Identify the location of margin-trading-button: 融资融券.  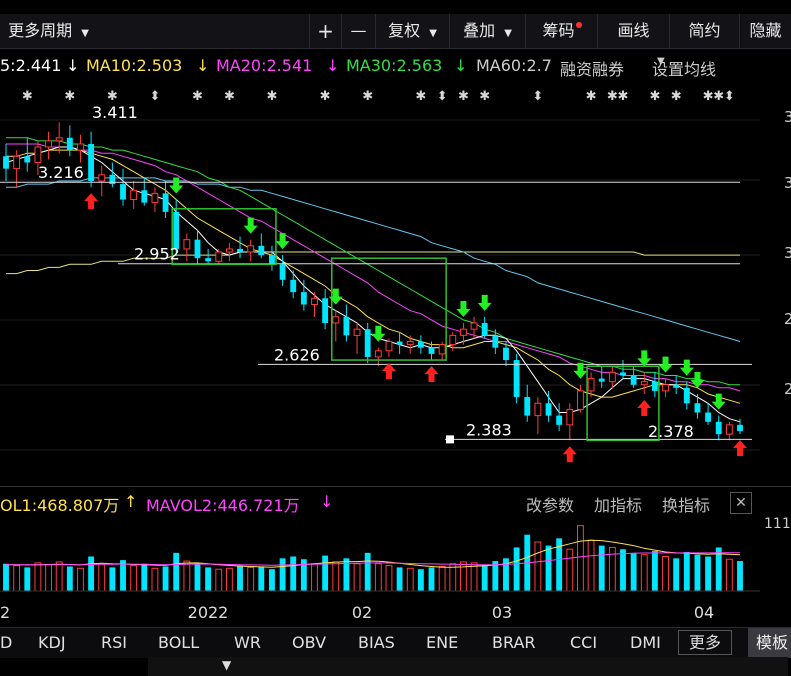
(592, 68).